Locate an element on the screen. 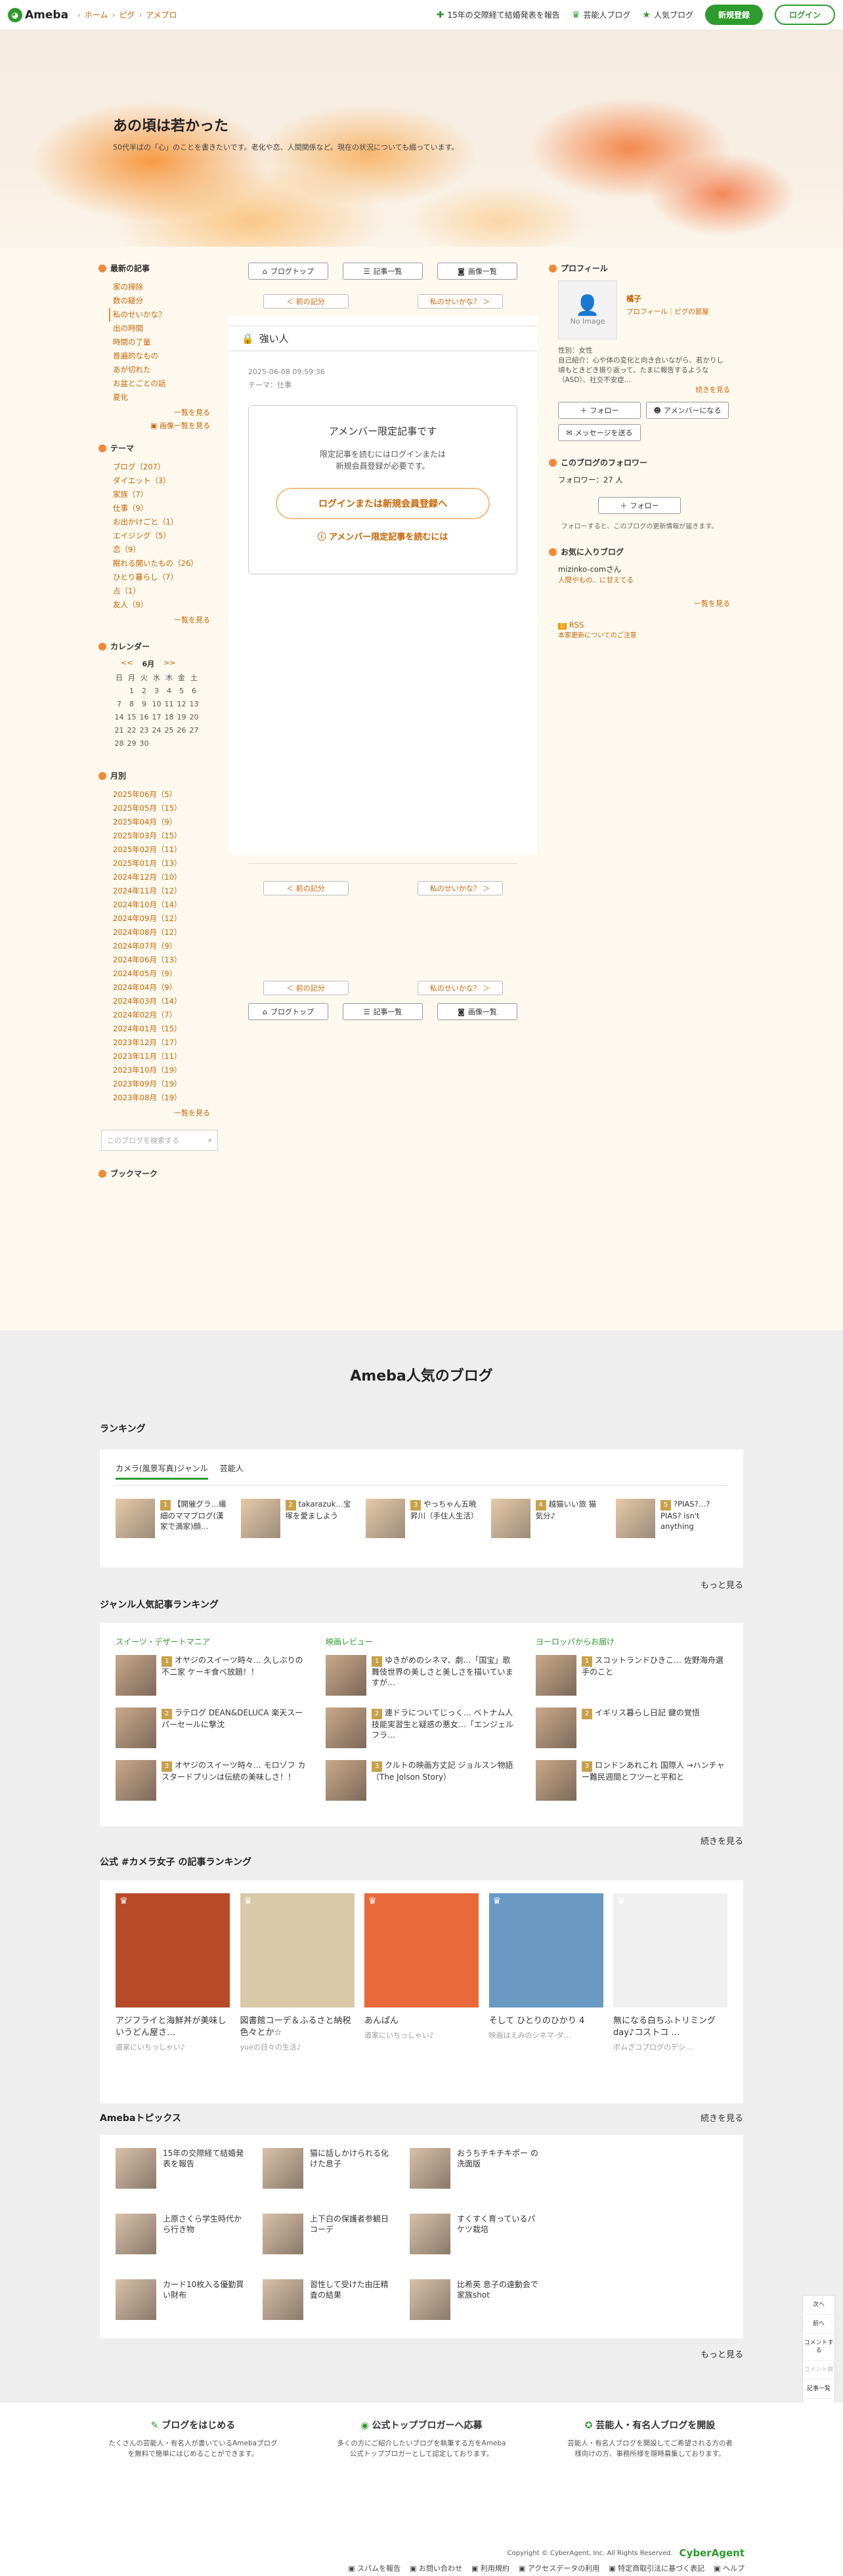 The height and width of the screenshot is (2576, 843). official-more-link: 続きを見る is located at coordinates (722, 2117).